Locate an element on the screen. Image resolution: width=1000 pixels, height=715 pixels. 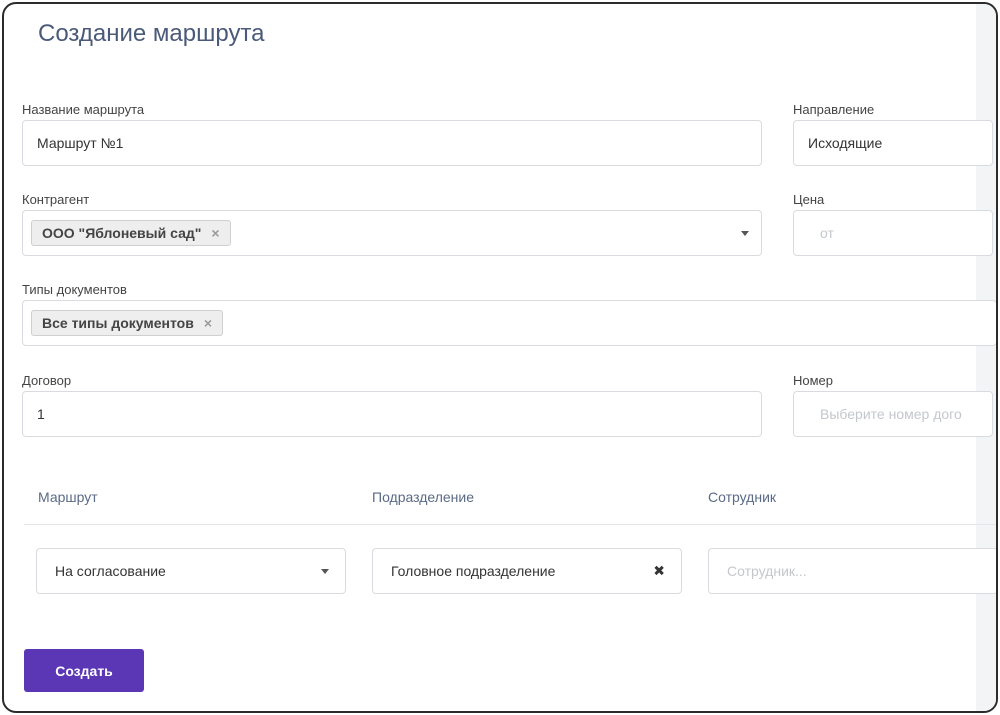
direction-select: Исходящие is located at coordinates (893, 143).